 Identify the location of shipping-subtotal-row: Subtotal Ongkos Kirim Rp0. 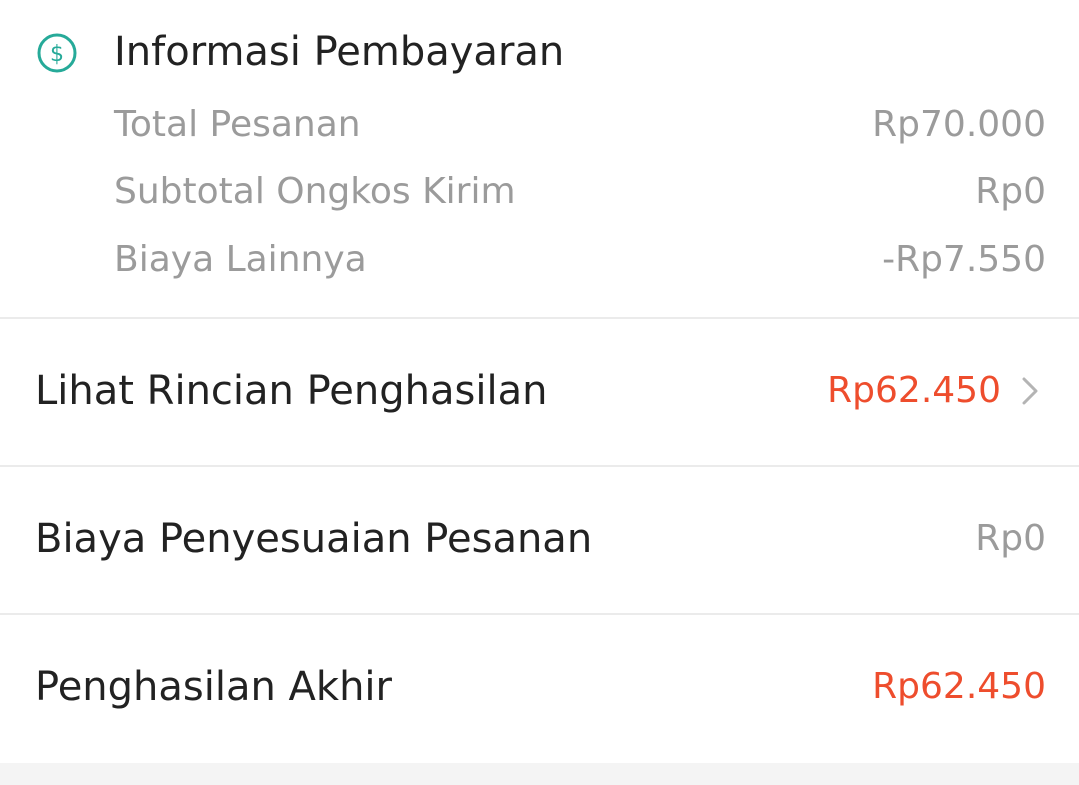
(580, 192).